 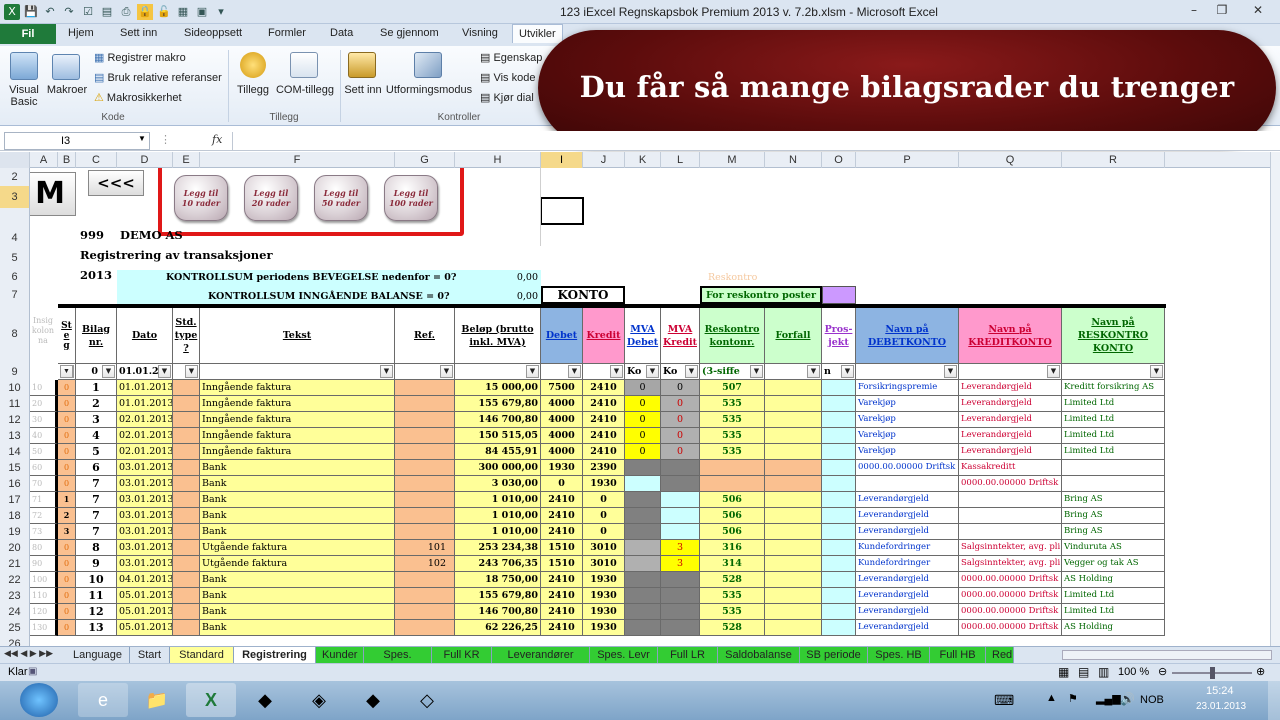 I want to click on row-header: 19, so click(x=14, y=532).